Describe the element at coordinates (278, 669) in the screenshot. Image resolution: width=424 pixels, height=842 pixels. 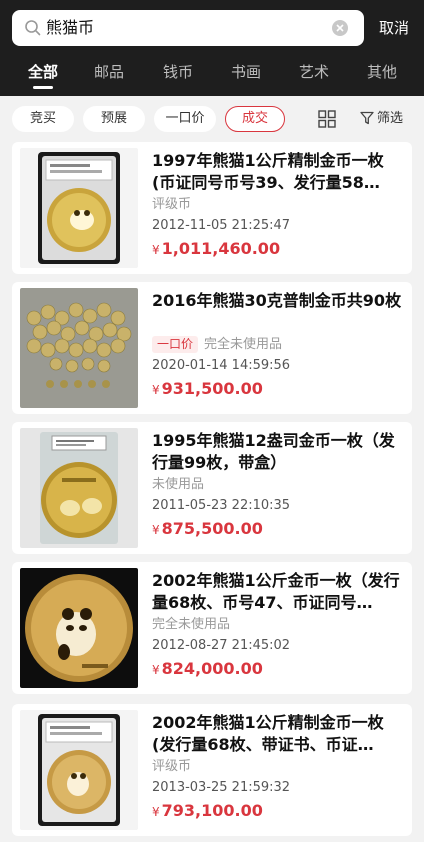
I see `item-price: ¥824,000.00` at that location.